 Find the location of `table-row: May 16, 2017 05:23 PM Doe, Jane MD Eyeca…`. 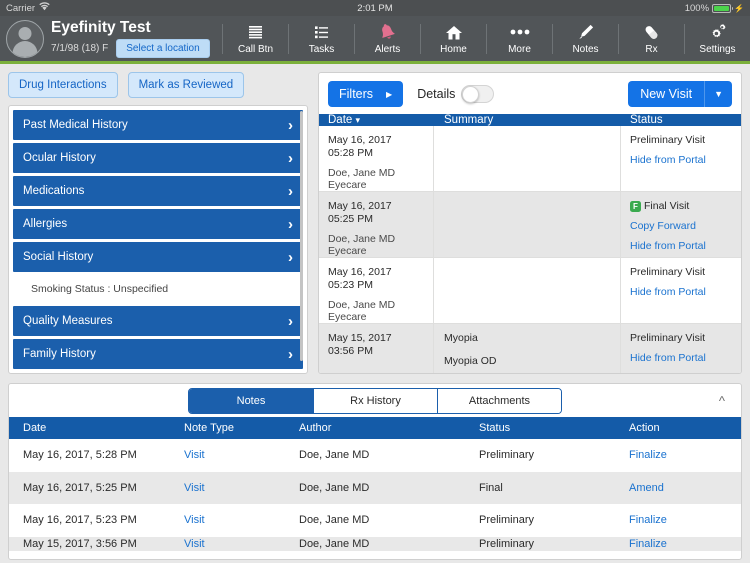

table-row: May 16, 2017 05:23 PM Doe, Jane MD Eyeca… is located at coordinates (530, 291).